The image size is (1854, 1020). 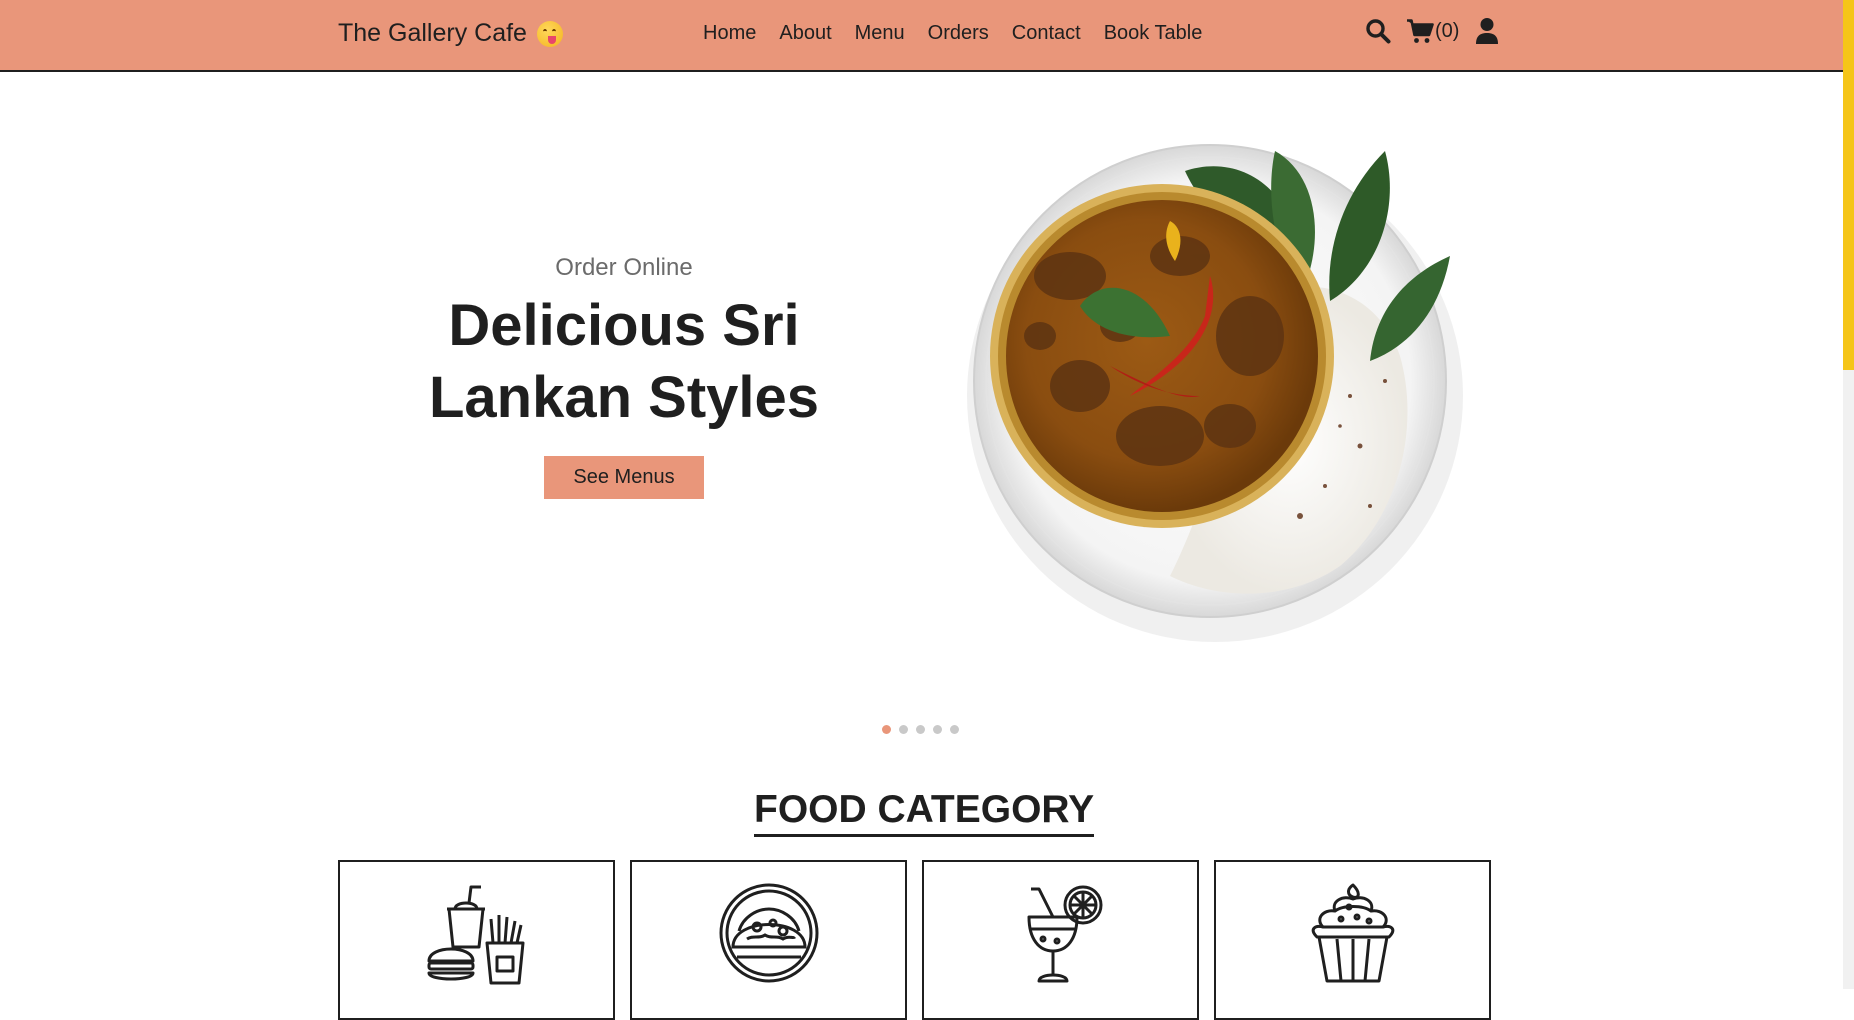 I want to click on cocktail-icon, so click(x=1064, y=934).